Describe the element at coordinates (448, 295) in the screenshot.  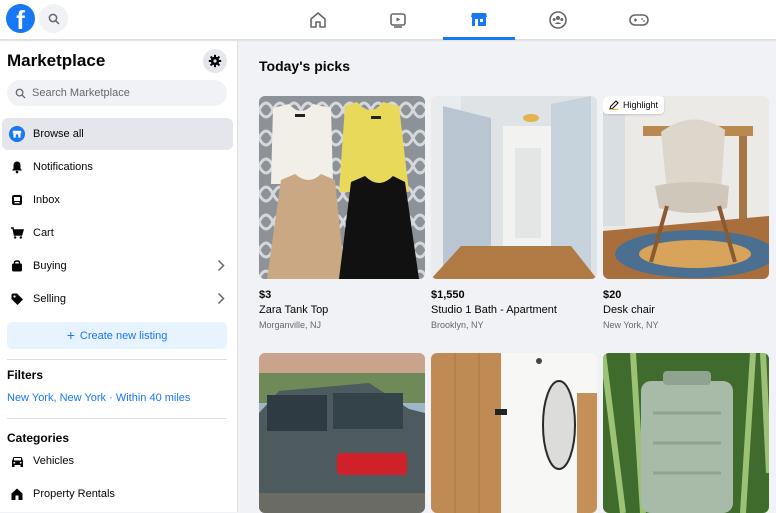
I see `listing-price: $1,550` at that location.